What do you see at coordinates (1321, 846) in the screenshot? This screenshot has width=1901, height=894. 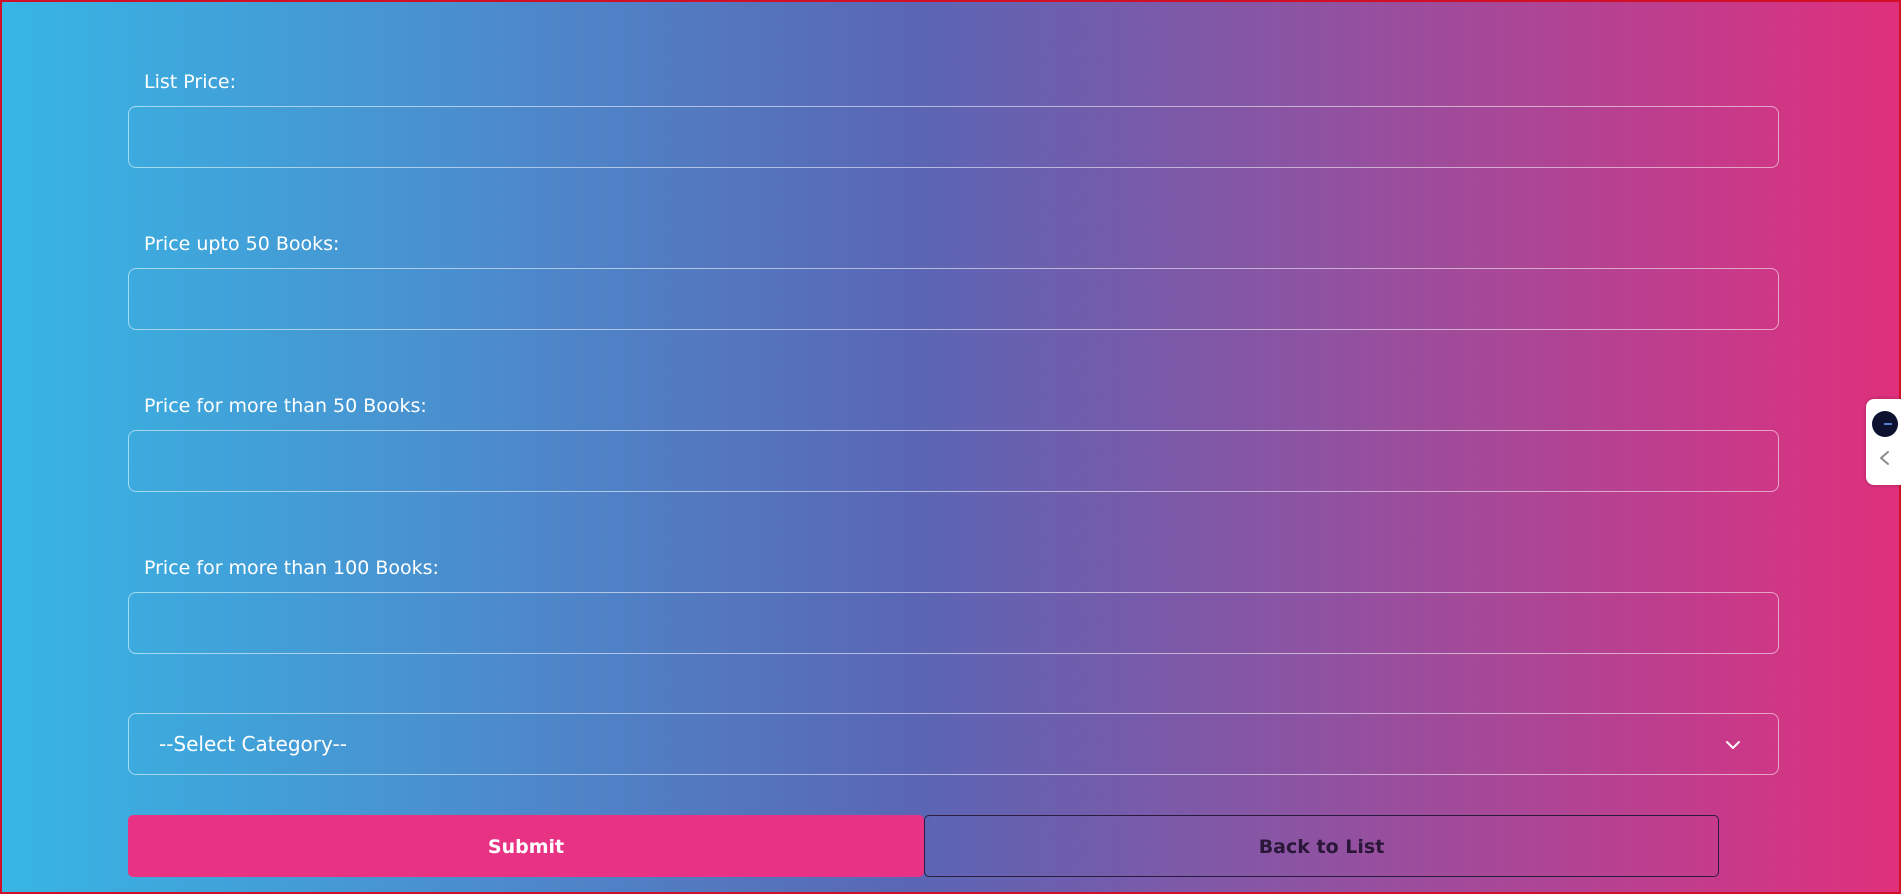 I see `back-to-list-button: Back to List` at bounding box center [1321, 846].